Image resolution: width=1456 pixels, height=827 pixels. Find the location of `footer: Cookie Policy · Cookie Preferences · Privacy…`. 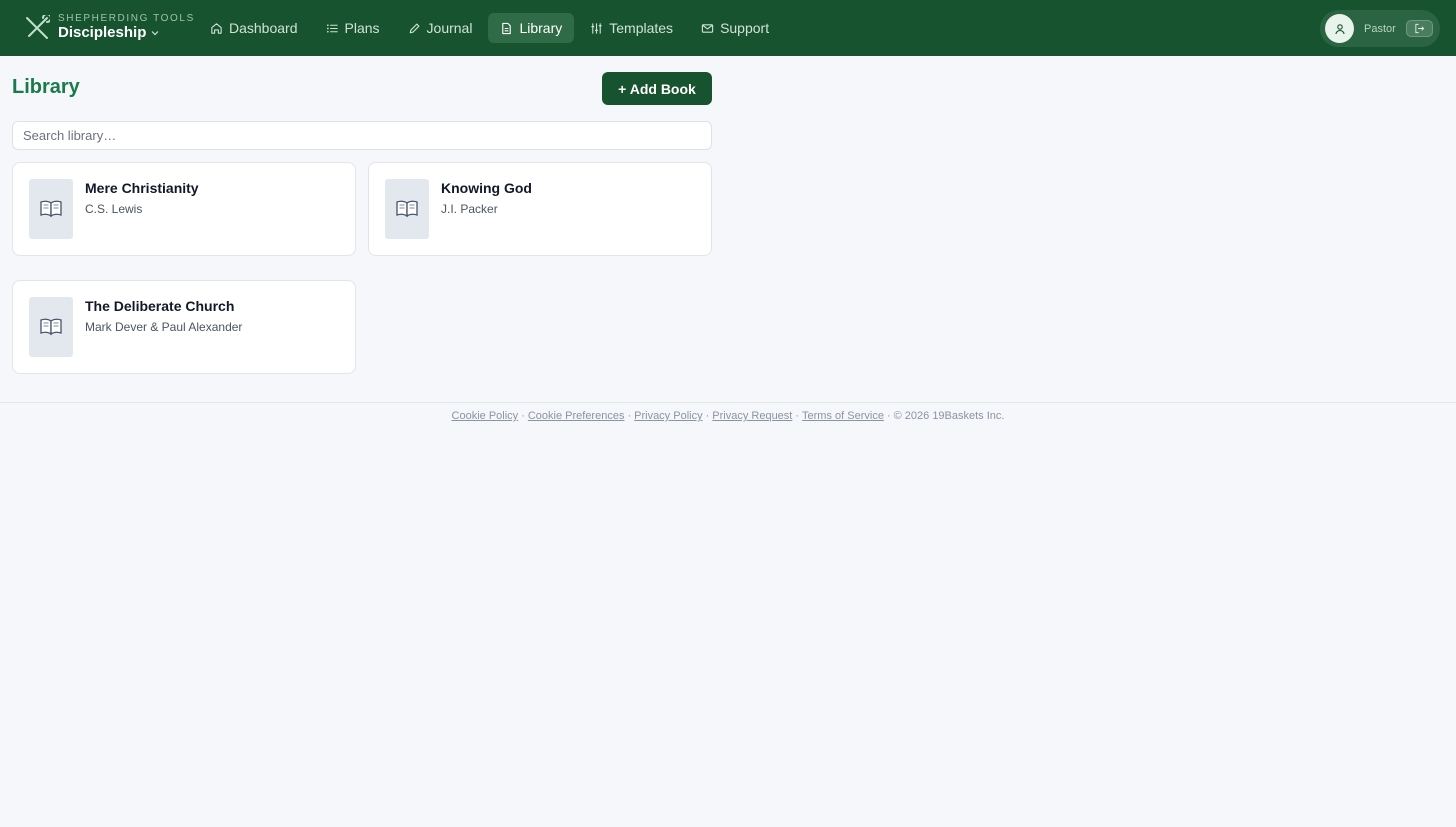

footer: Cookie Policy · Cookie Preferences · Privacy… is located at coordinates (728, 416).